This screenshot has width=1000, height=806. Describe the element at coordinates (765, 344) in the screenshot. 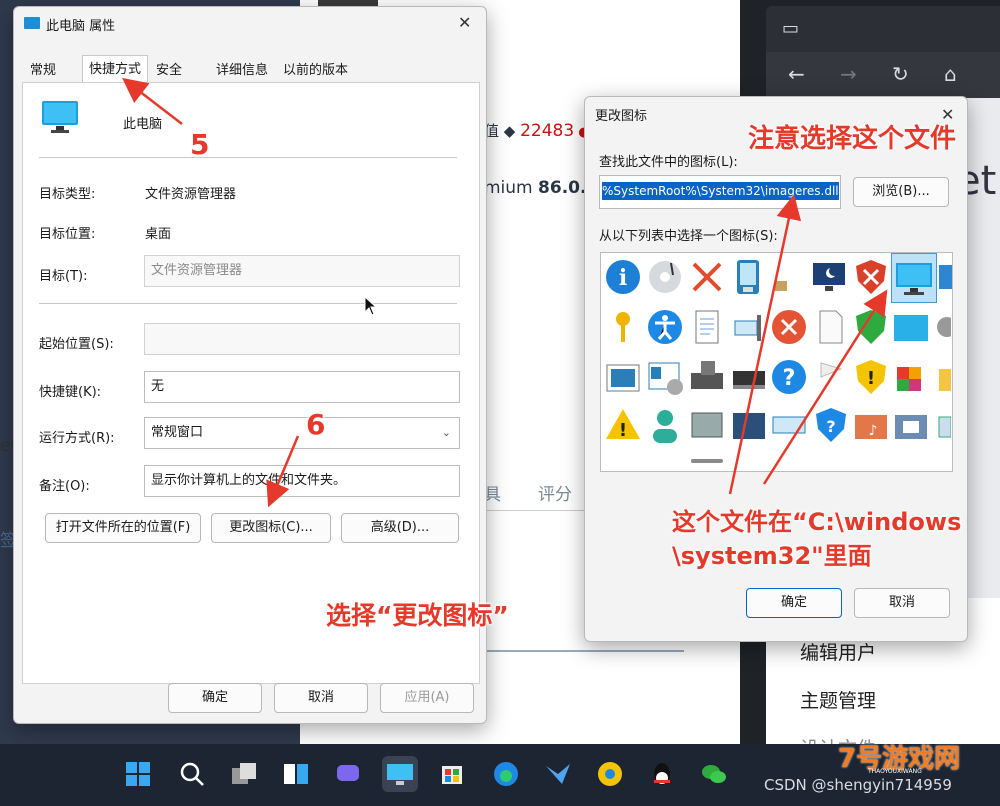

I see `arrow-to-path` at that location.